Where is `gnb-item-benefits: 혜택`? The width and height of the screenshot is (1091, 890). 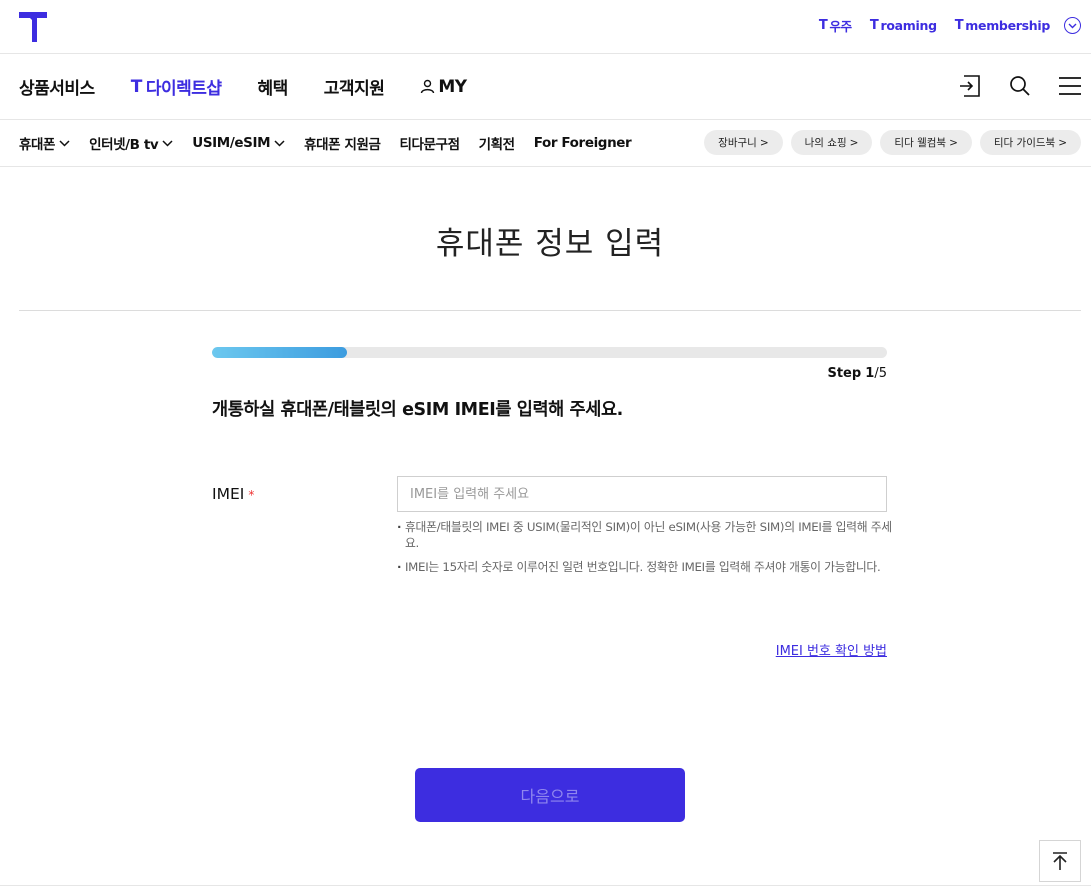 gnb-item-benefits: 혜택 is located at coordinates (273, 86).